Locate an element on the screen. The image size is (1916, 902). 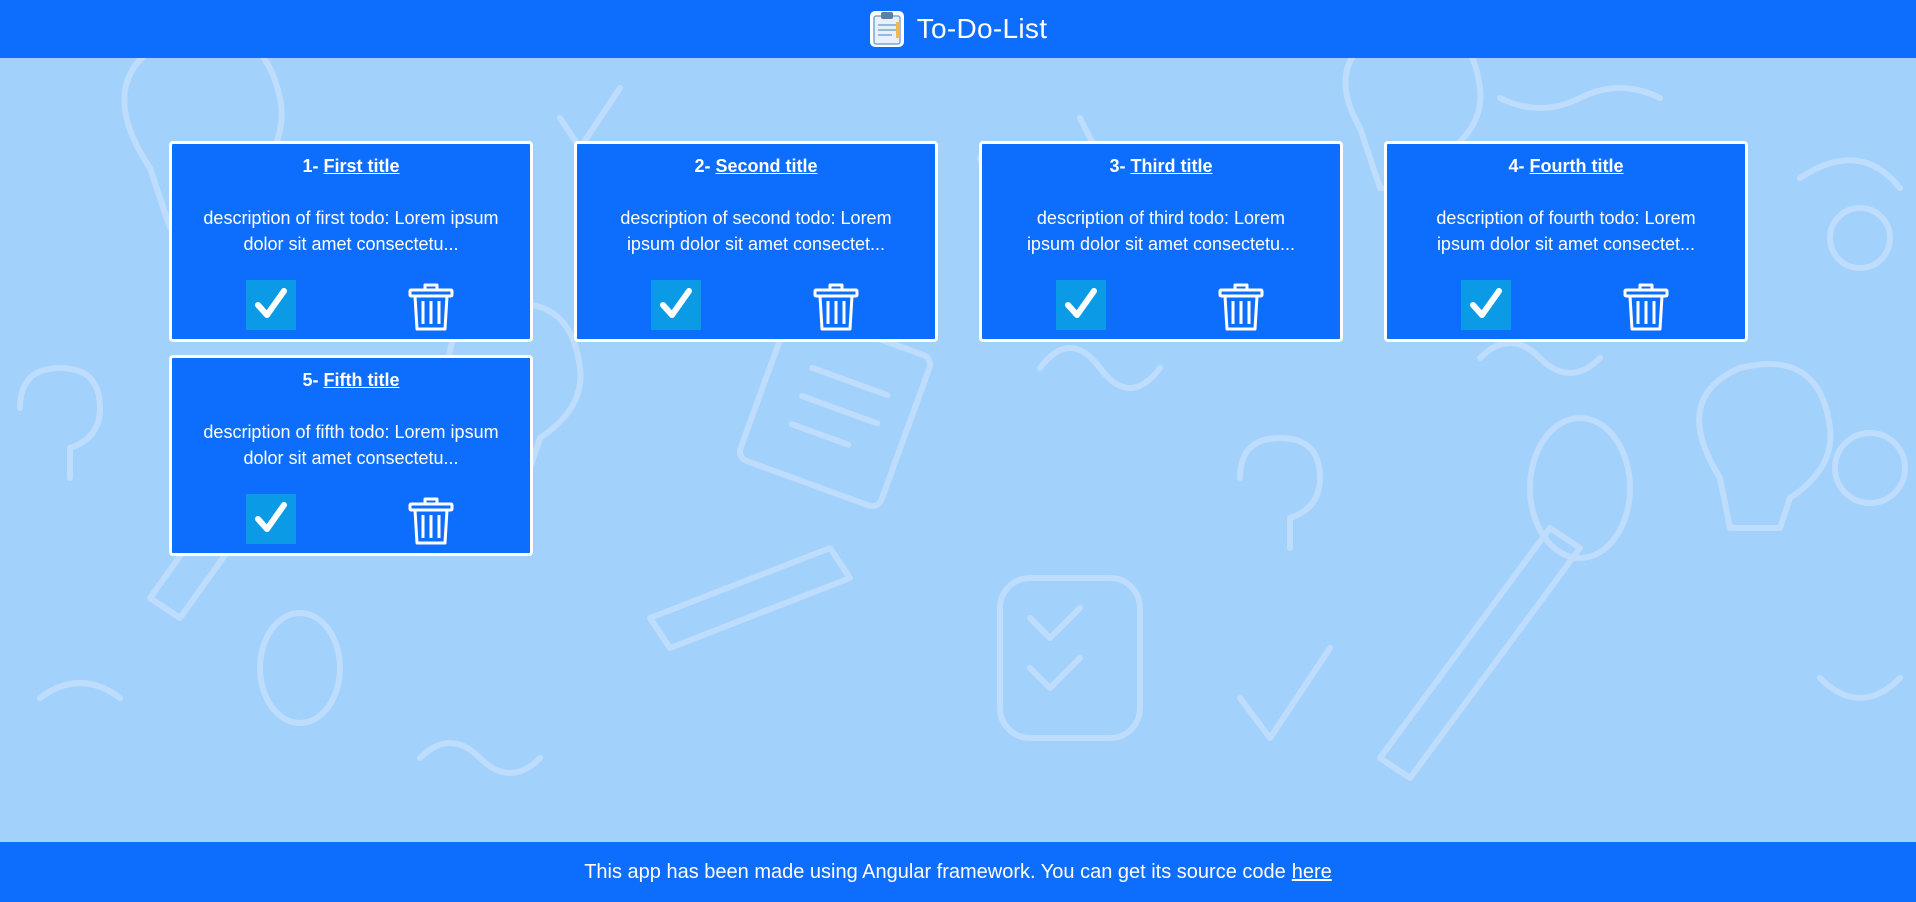
clipboard-icon is located at coordinates (887, 29).